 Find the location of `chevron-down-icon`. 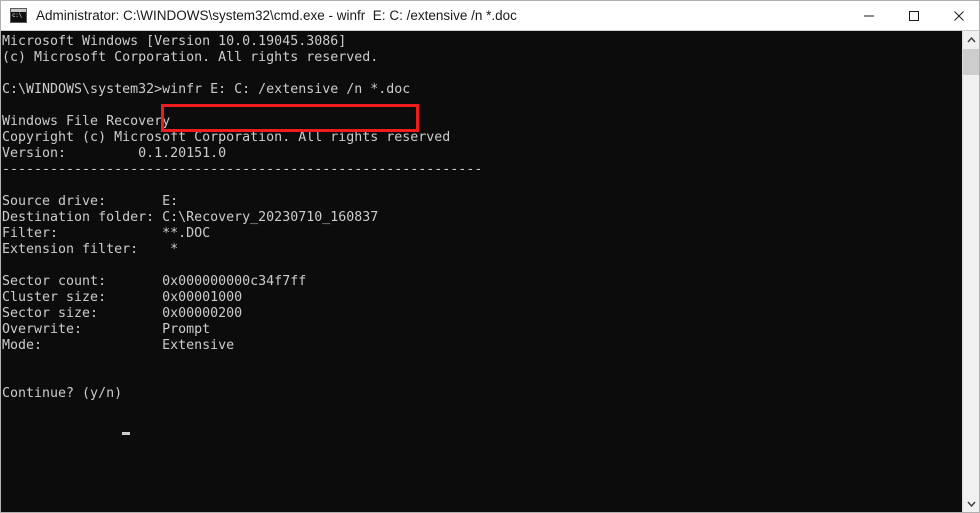

chevron-down-icon is located at coordinates (971, 504).